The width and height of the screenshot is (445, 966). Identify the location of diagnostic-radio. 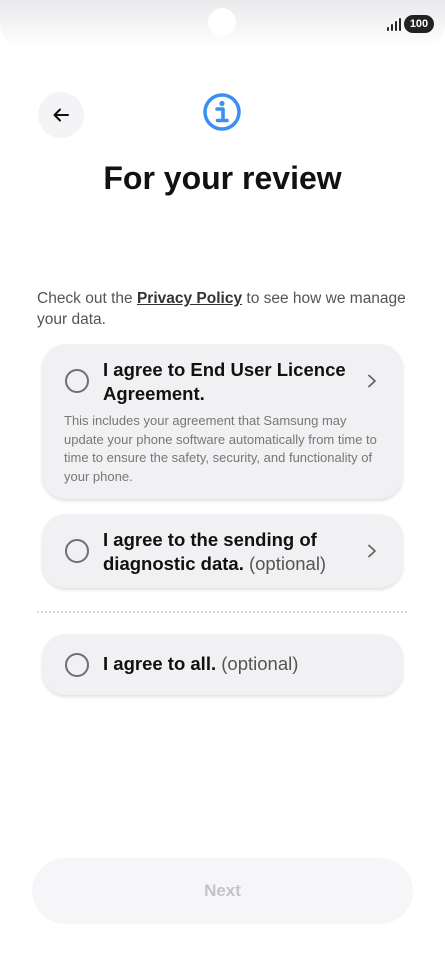
(77, 551).